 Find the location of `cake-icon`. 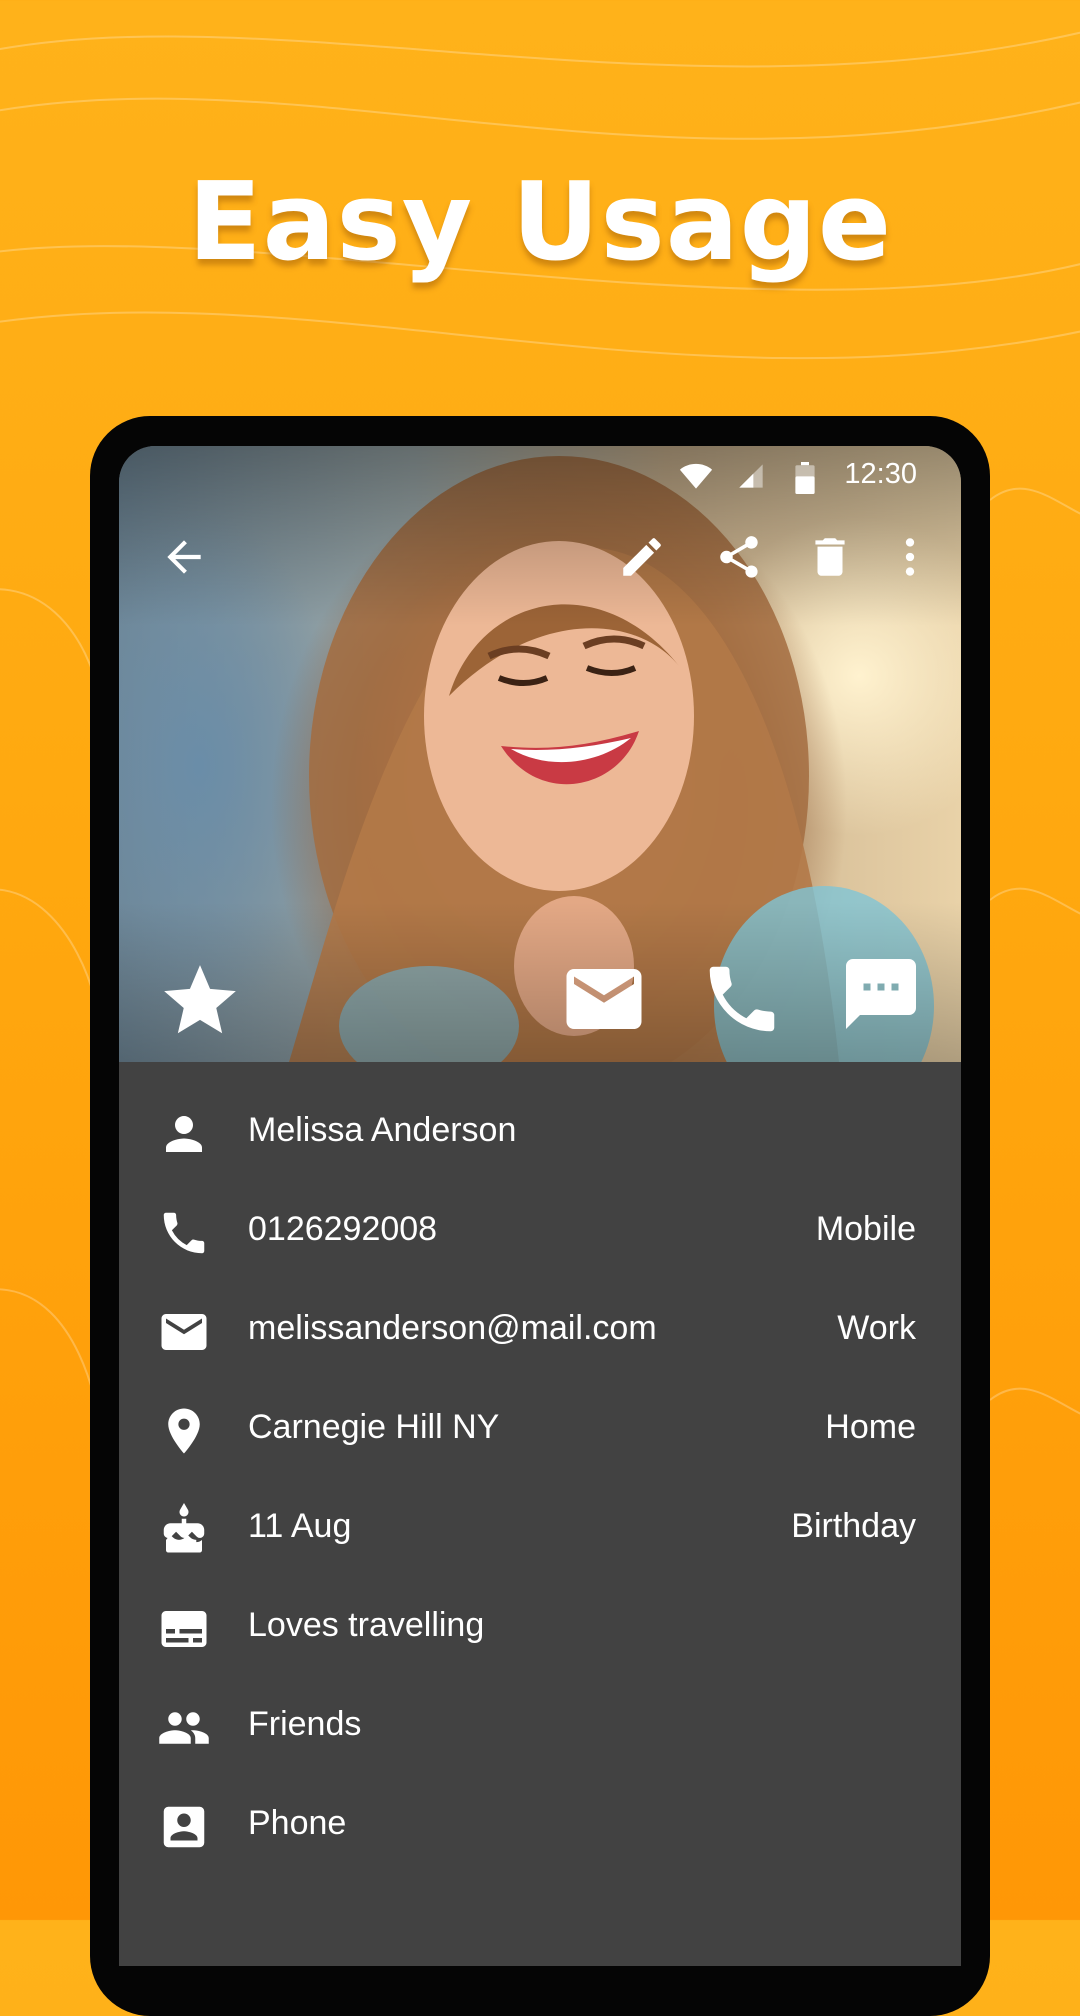

cake-icon is located at coordinates (184, 1528).